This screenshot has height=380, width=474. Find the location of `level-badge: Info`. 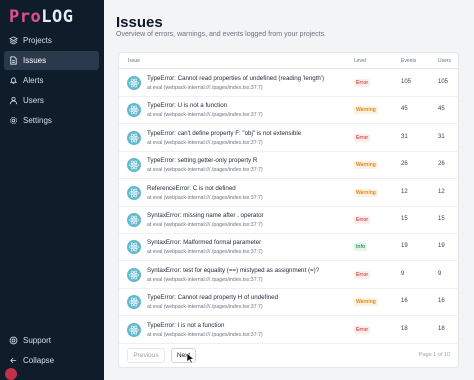

level-badge: Info is located at coordinates (361, 247).